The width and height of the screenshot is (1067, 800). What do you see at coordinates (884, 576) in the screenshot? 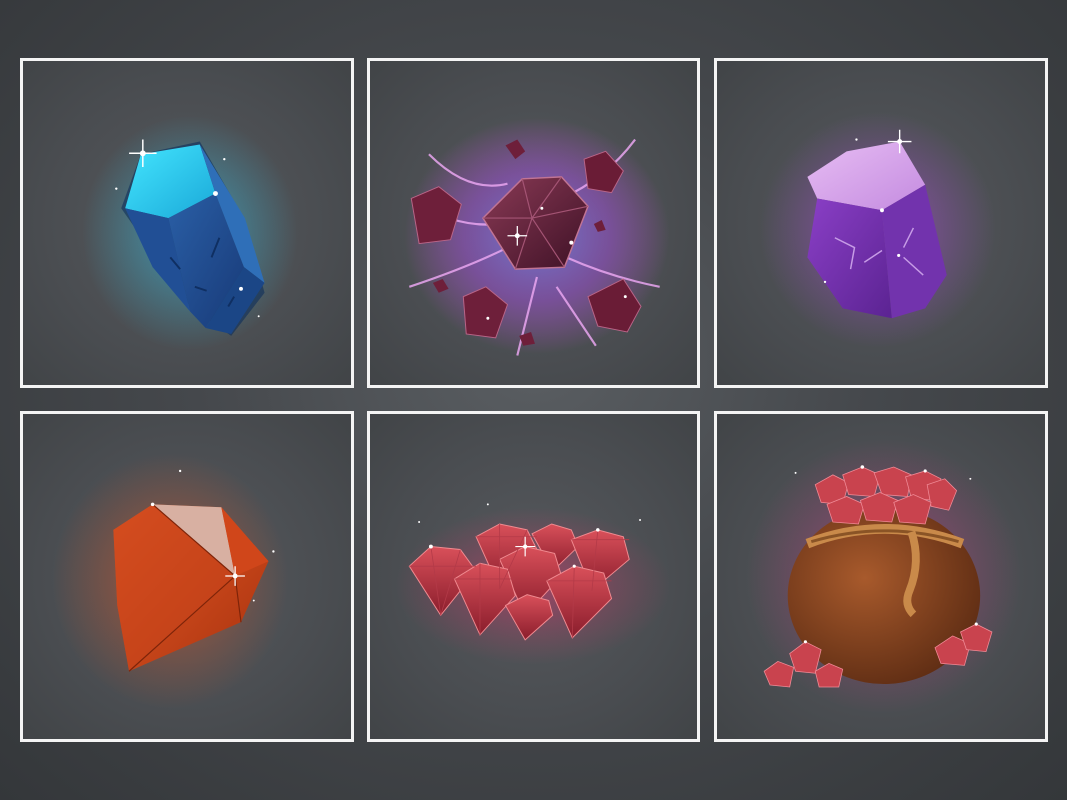
I see `pot-of-rubies-icon` at bounding box center [884, 576].